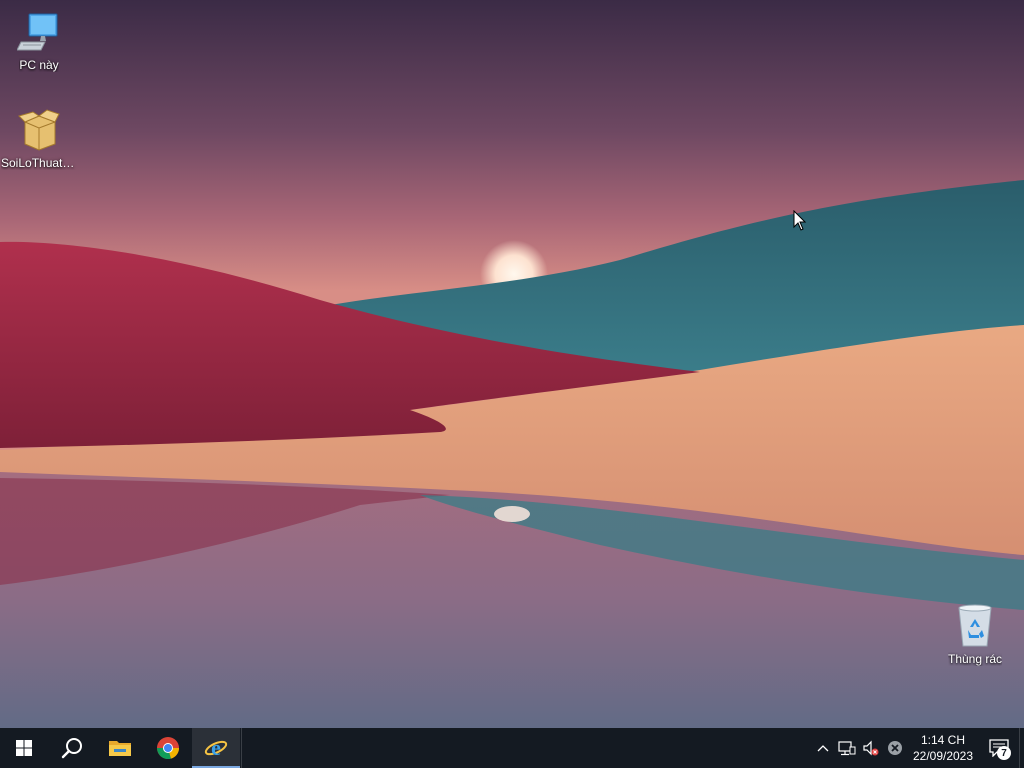  I want to click on notification-count-badge: 7, so click(1004, 753).